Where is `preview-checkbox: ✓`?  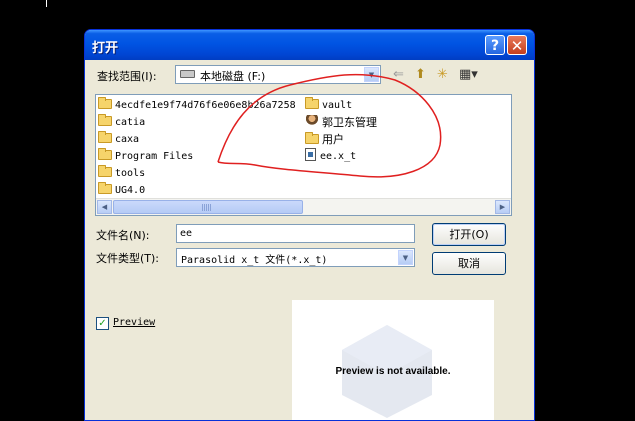
preview-checkbox: ✓ is located at coordinates (102, 323).